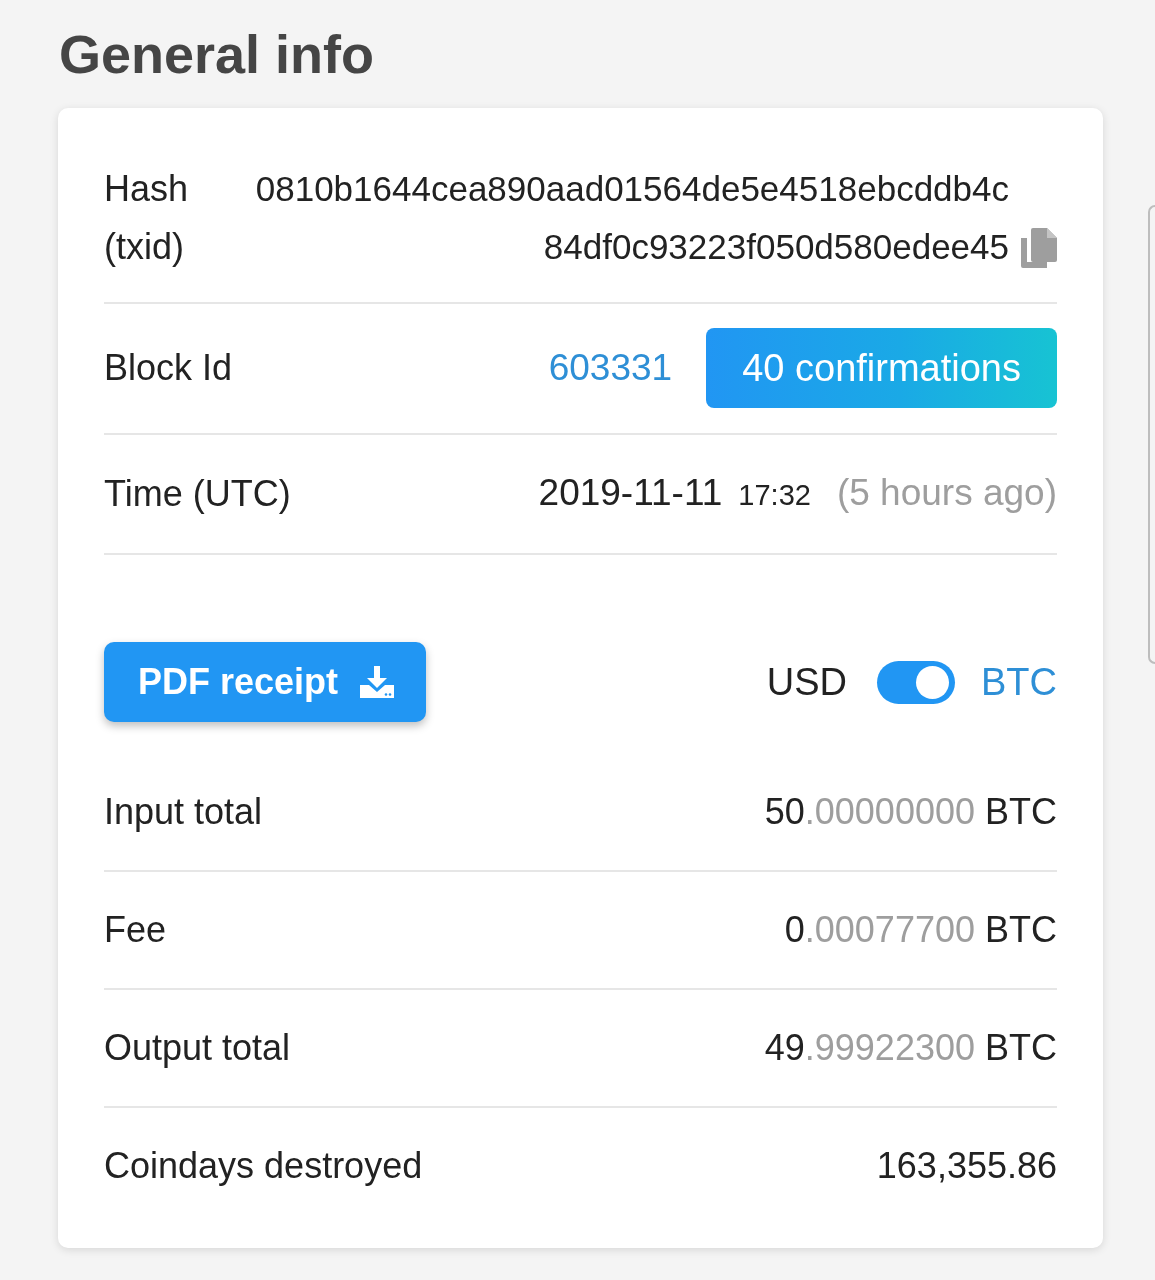 The image size is (1155, 1280). Describe the element at coordinates (946, 493) in the screenshot. I see `relative-time: (5 hours ago)` at that location.